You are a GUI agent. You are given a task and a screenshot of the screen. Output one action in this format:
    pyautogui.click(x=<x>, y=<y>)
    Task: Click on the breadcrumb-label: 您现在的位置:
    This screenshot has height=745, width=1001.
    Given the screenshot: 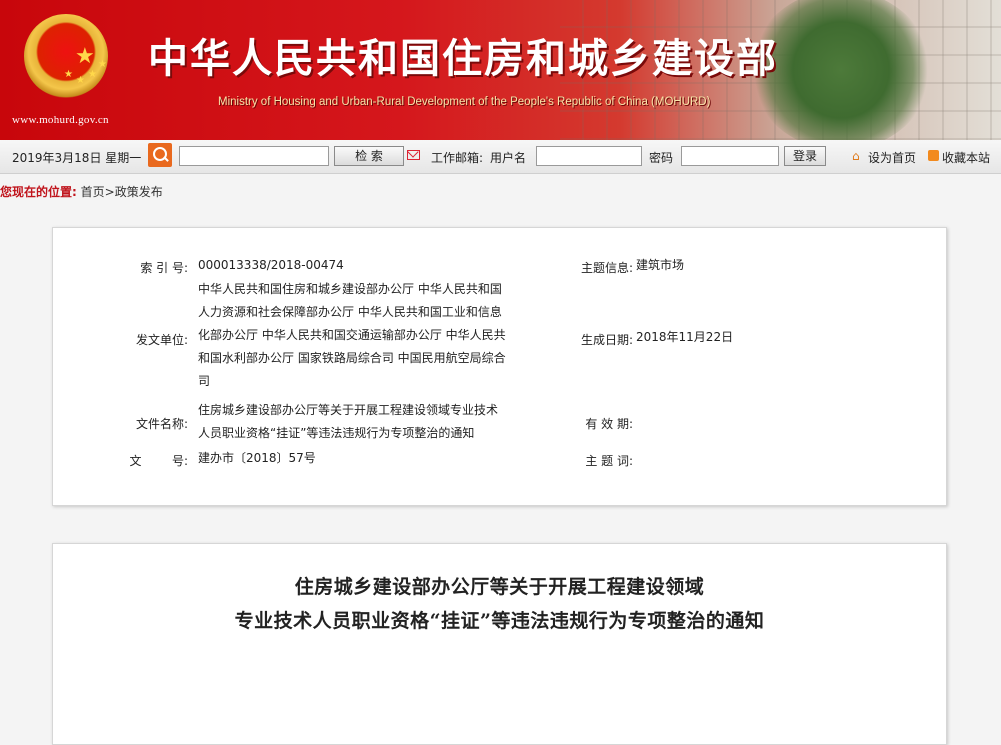 What is the action you would take?
    pyautogui.click(x=38, y=192)
    